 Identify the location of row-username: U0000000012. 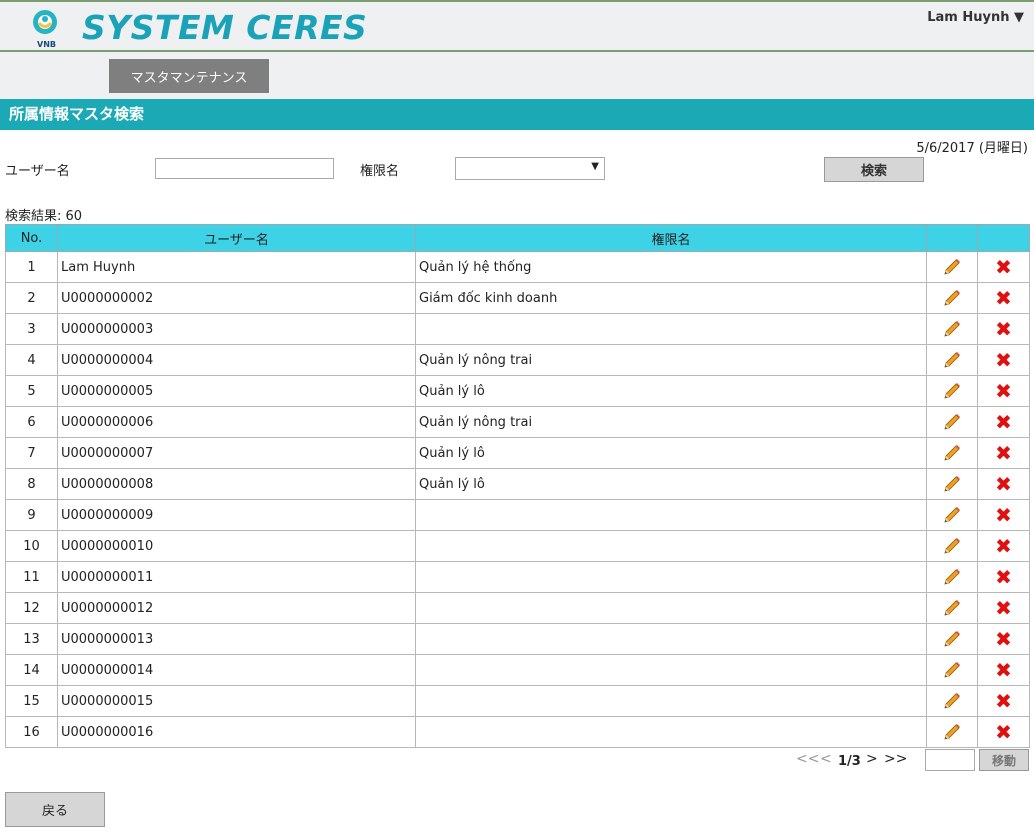
(236, 608).